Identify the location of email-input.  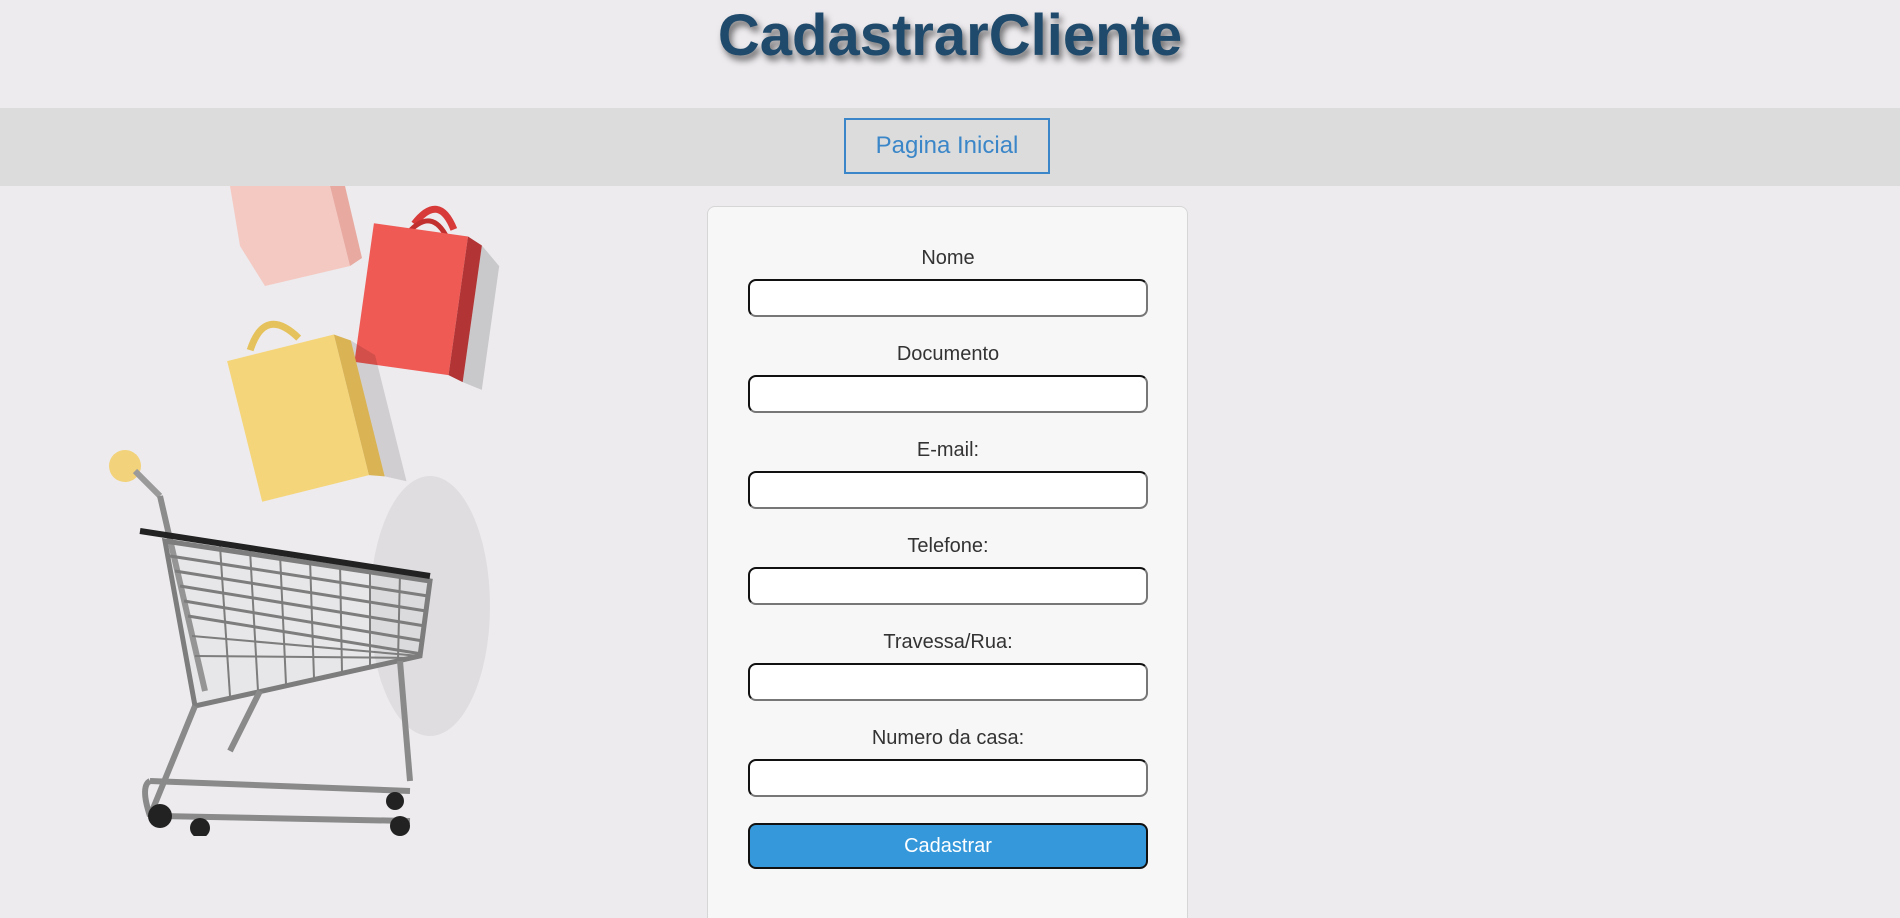
(948, 490).